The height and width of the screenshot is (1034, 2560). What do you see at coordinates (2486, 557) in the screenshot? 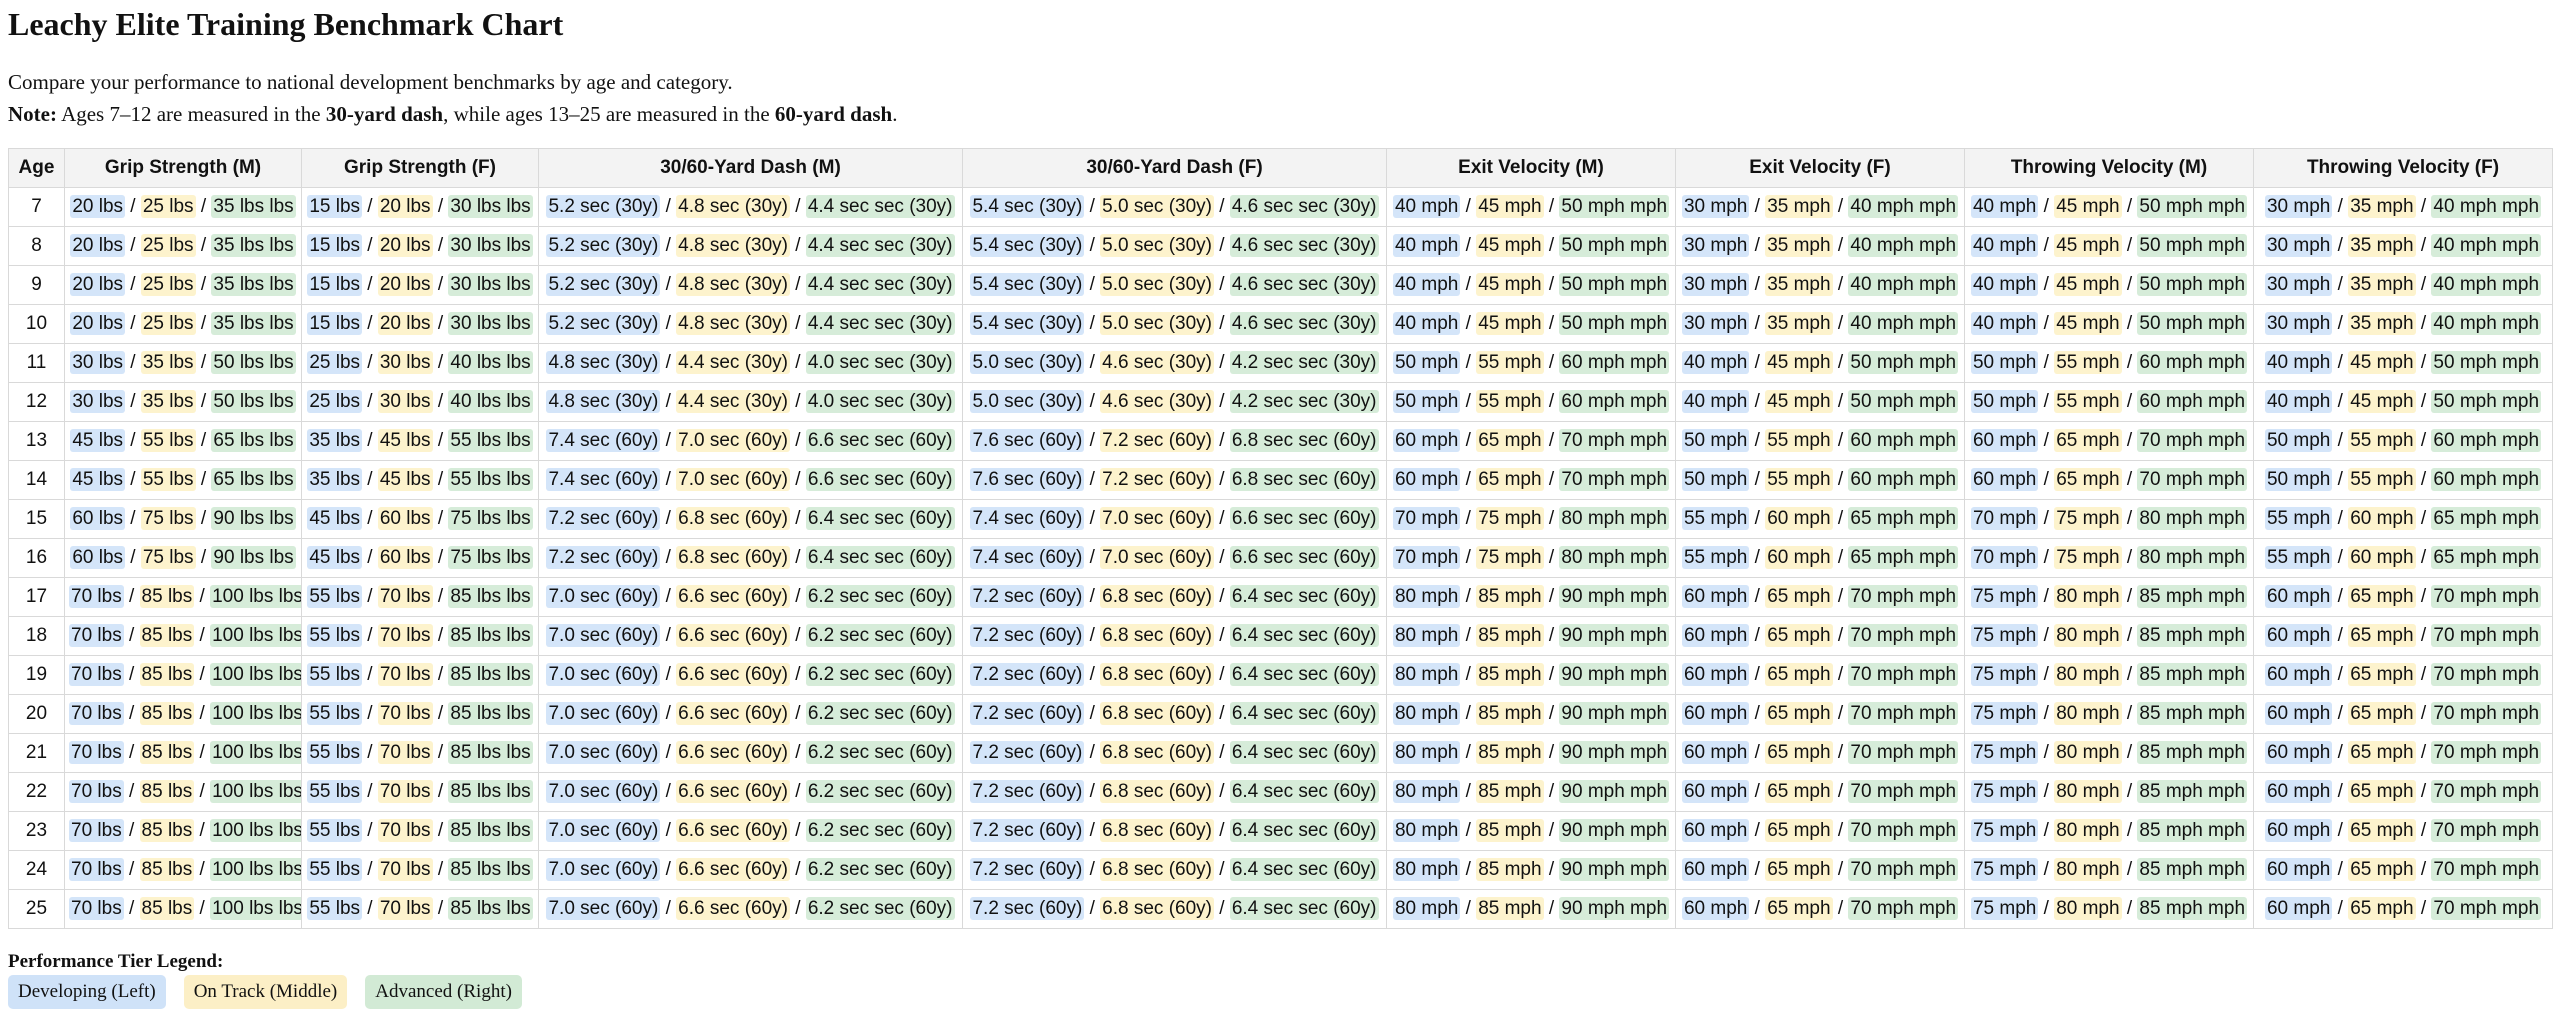
I see `advanced-value: 65 mph mph` at bounding box center [2486, 557].